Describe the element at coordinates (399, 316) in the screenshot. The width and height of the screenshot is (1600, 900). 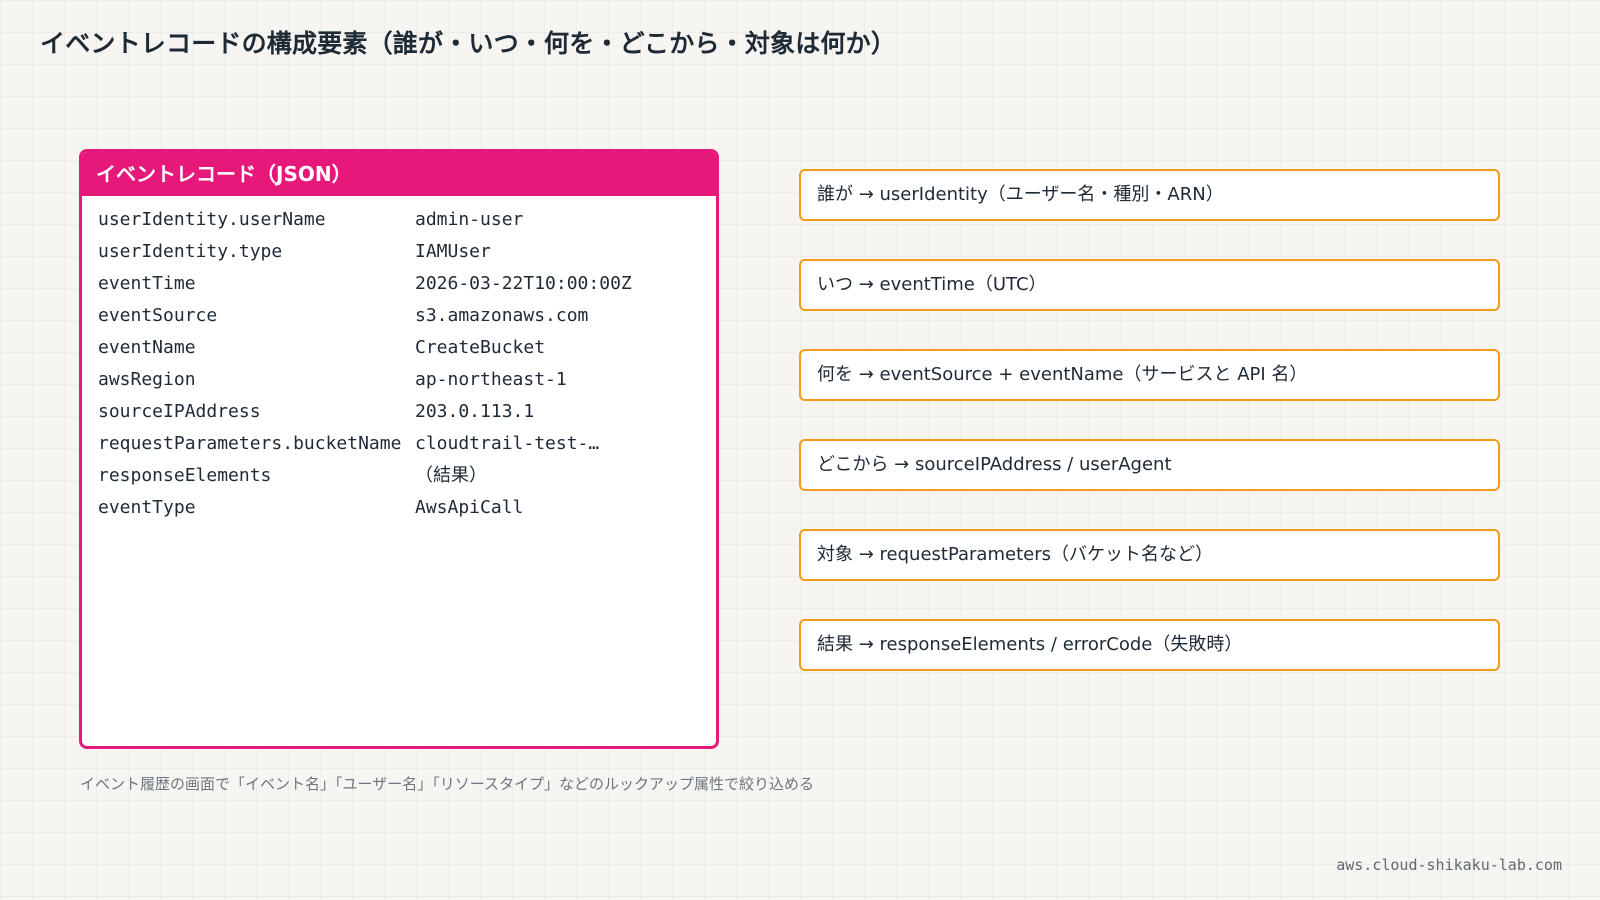
I see `json-field-row: eventSource s3.amazonaws.com` at that location.